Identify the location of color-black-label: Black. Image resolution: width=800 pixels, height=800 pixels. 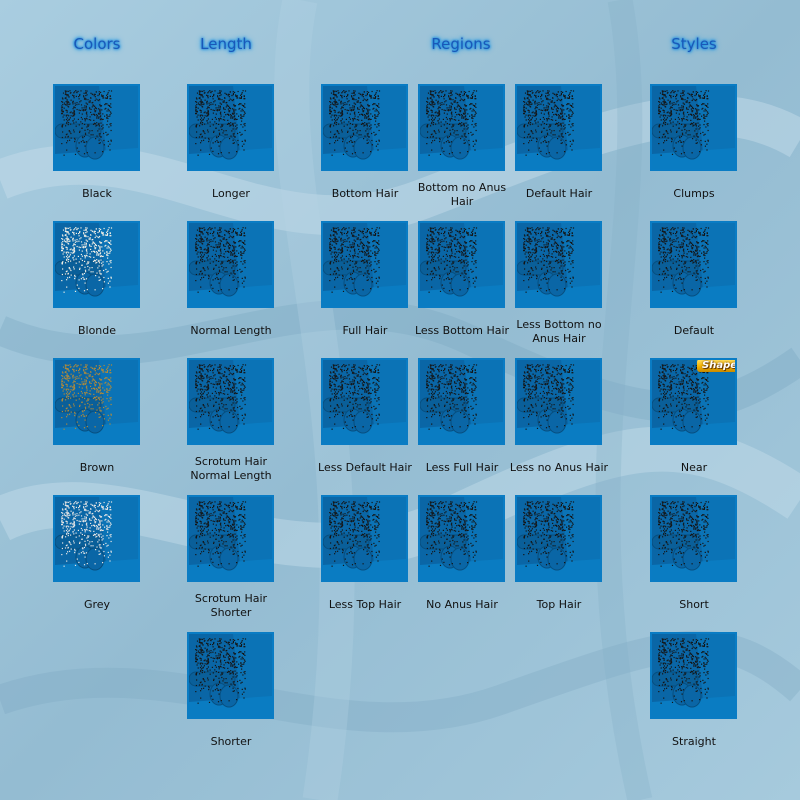
(97, 194).